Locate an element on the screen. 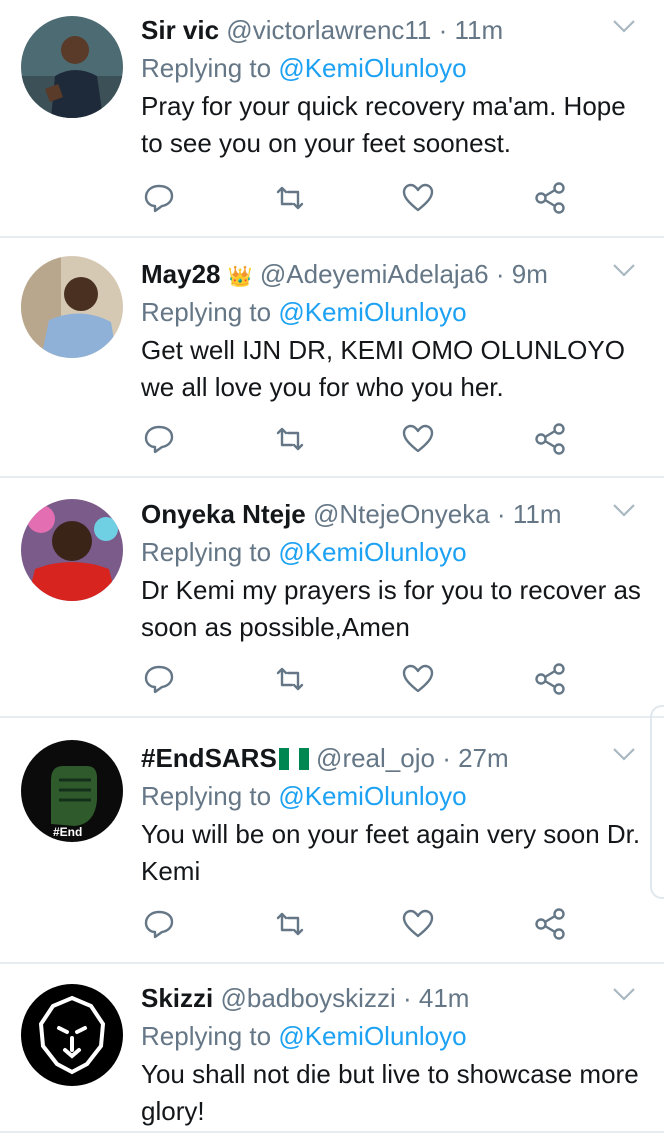 The width and height of the screenshot is (664, 1135). user-handle: @AdeyemiAdelaja6 is located at coordinates (374, 274).